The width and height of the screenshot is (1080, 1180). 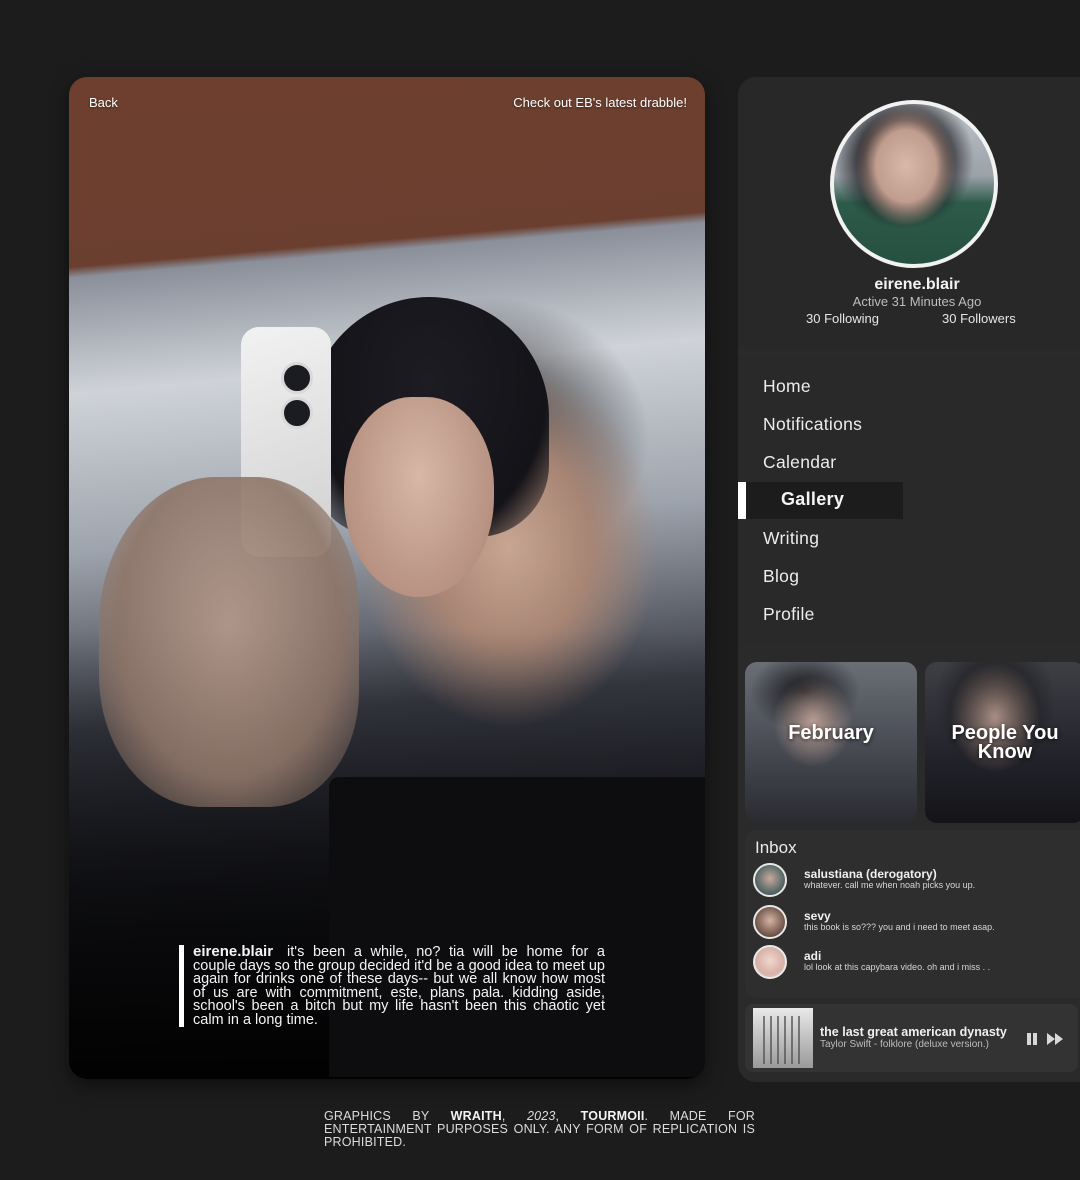 I want to click on nav-item-home: Home, so click(x=787, y=386).